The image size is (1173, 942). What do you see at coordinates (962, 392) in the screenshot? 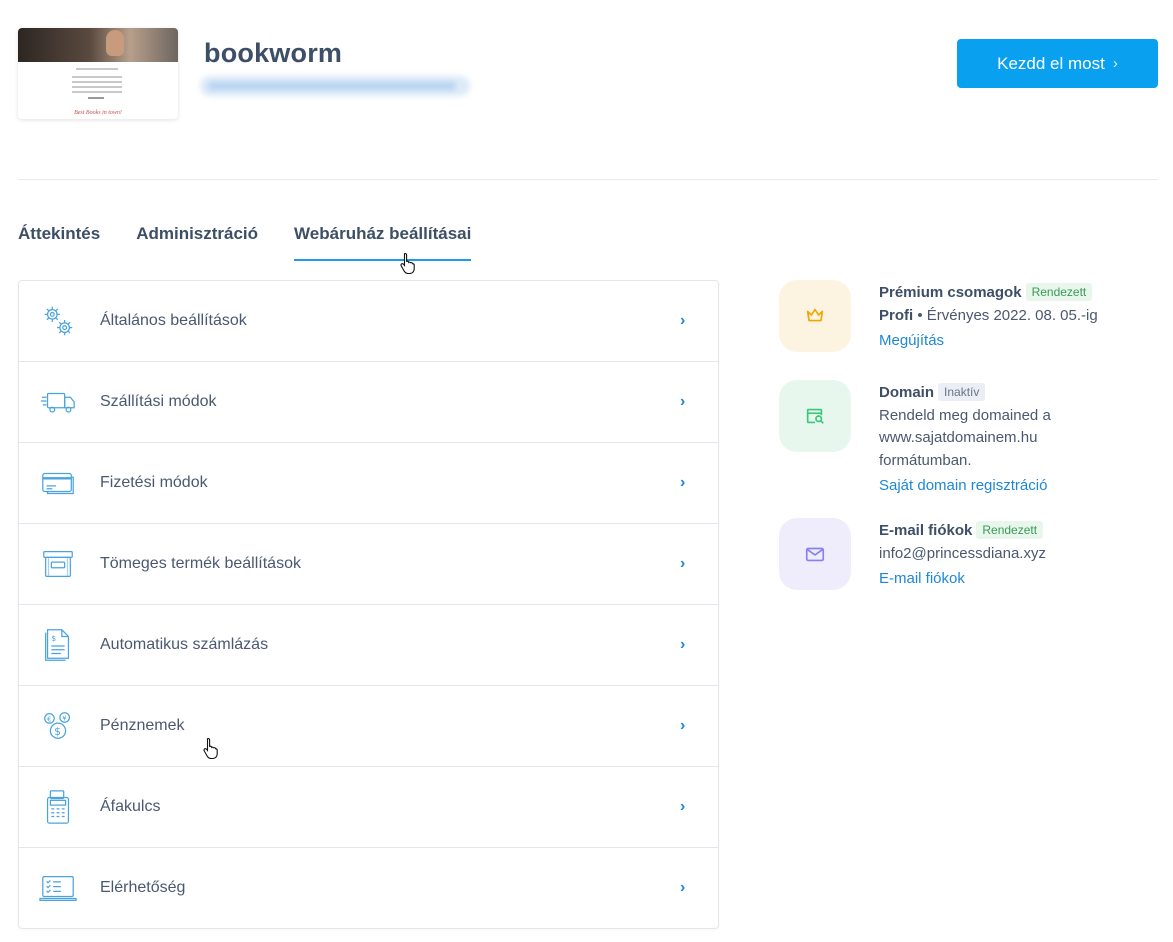
I see `status-badge: Inaktív` at bounding box center [962, 392].